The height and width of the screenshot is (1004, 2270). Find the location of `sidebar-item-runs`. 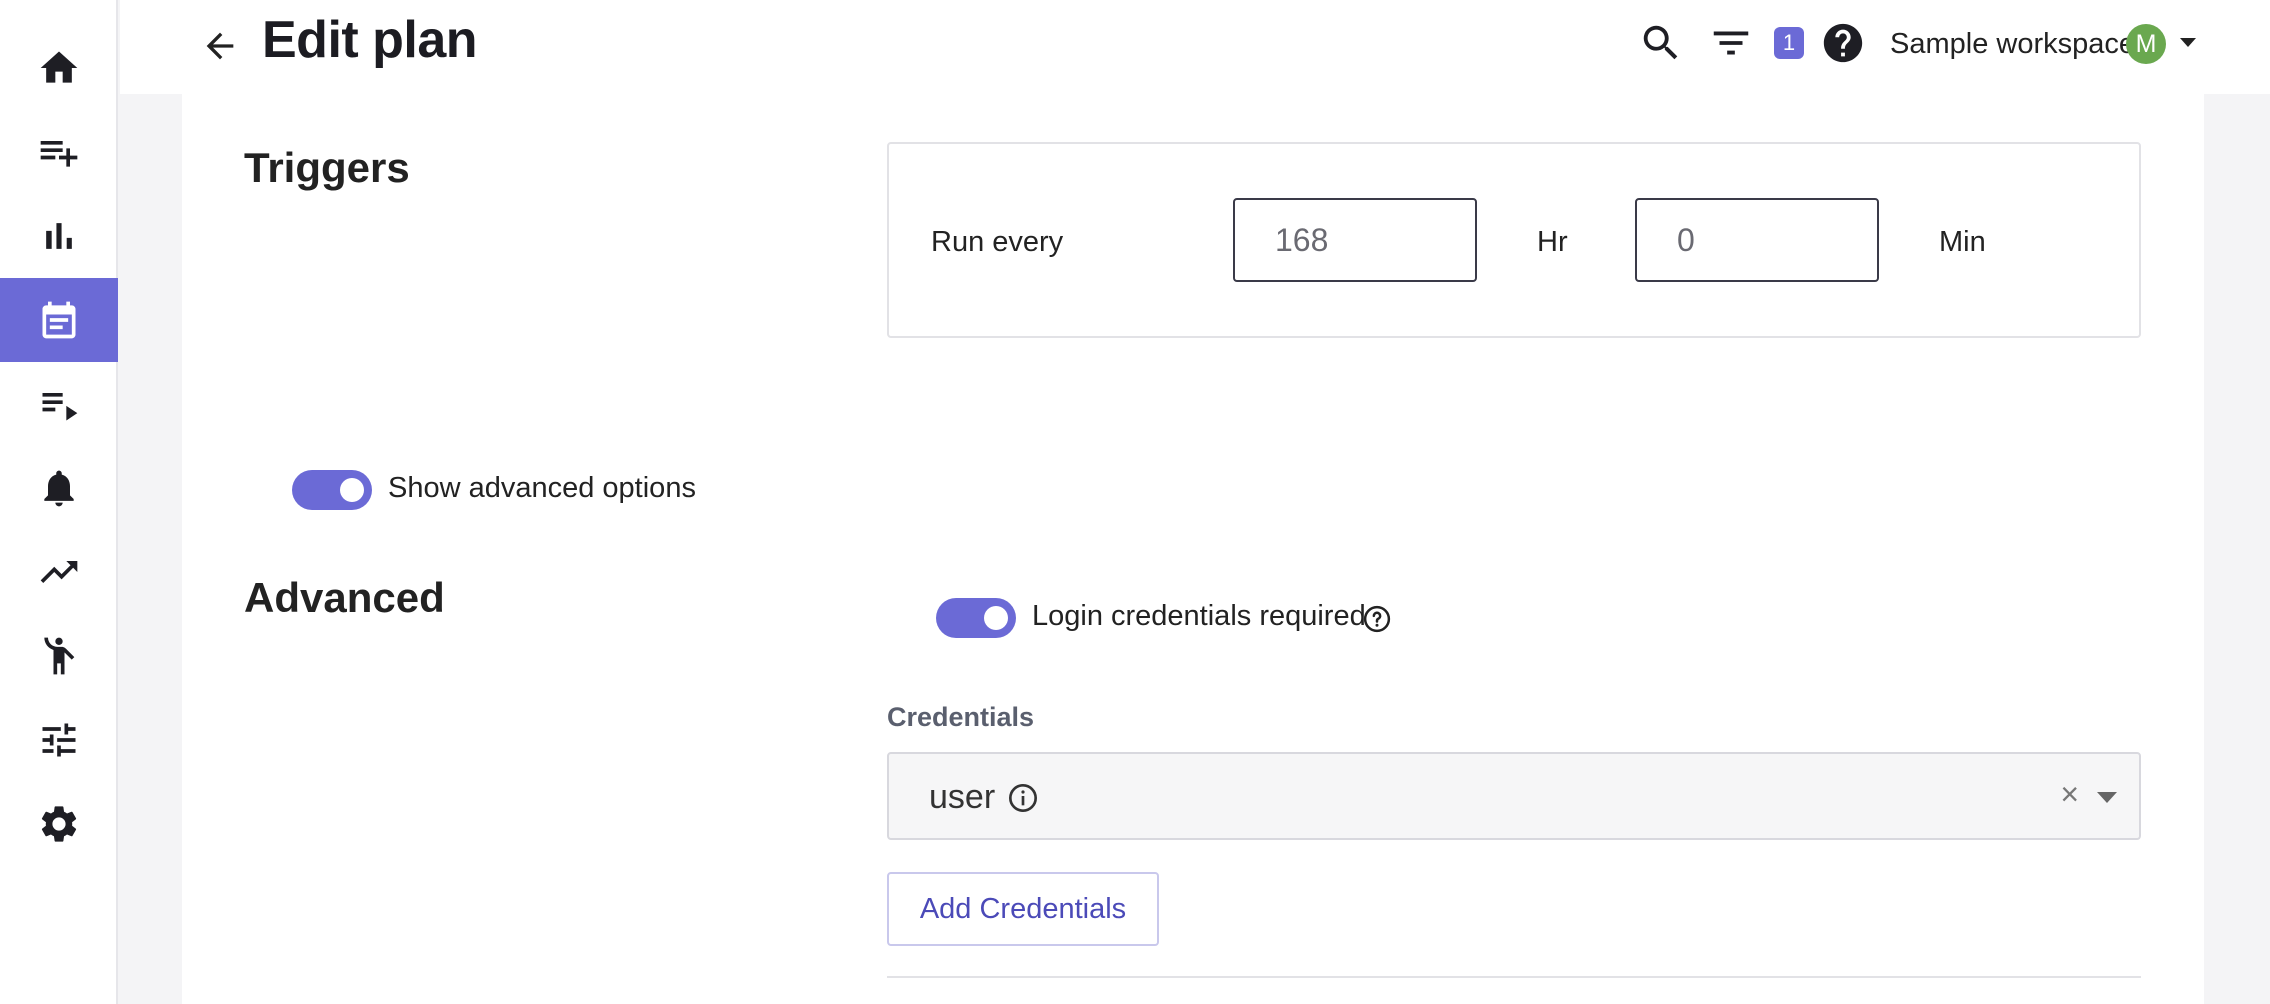

sidebar-item-runs is located at coordinates (59, 404).